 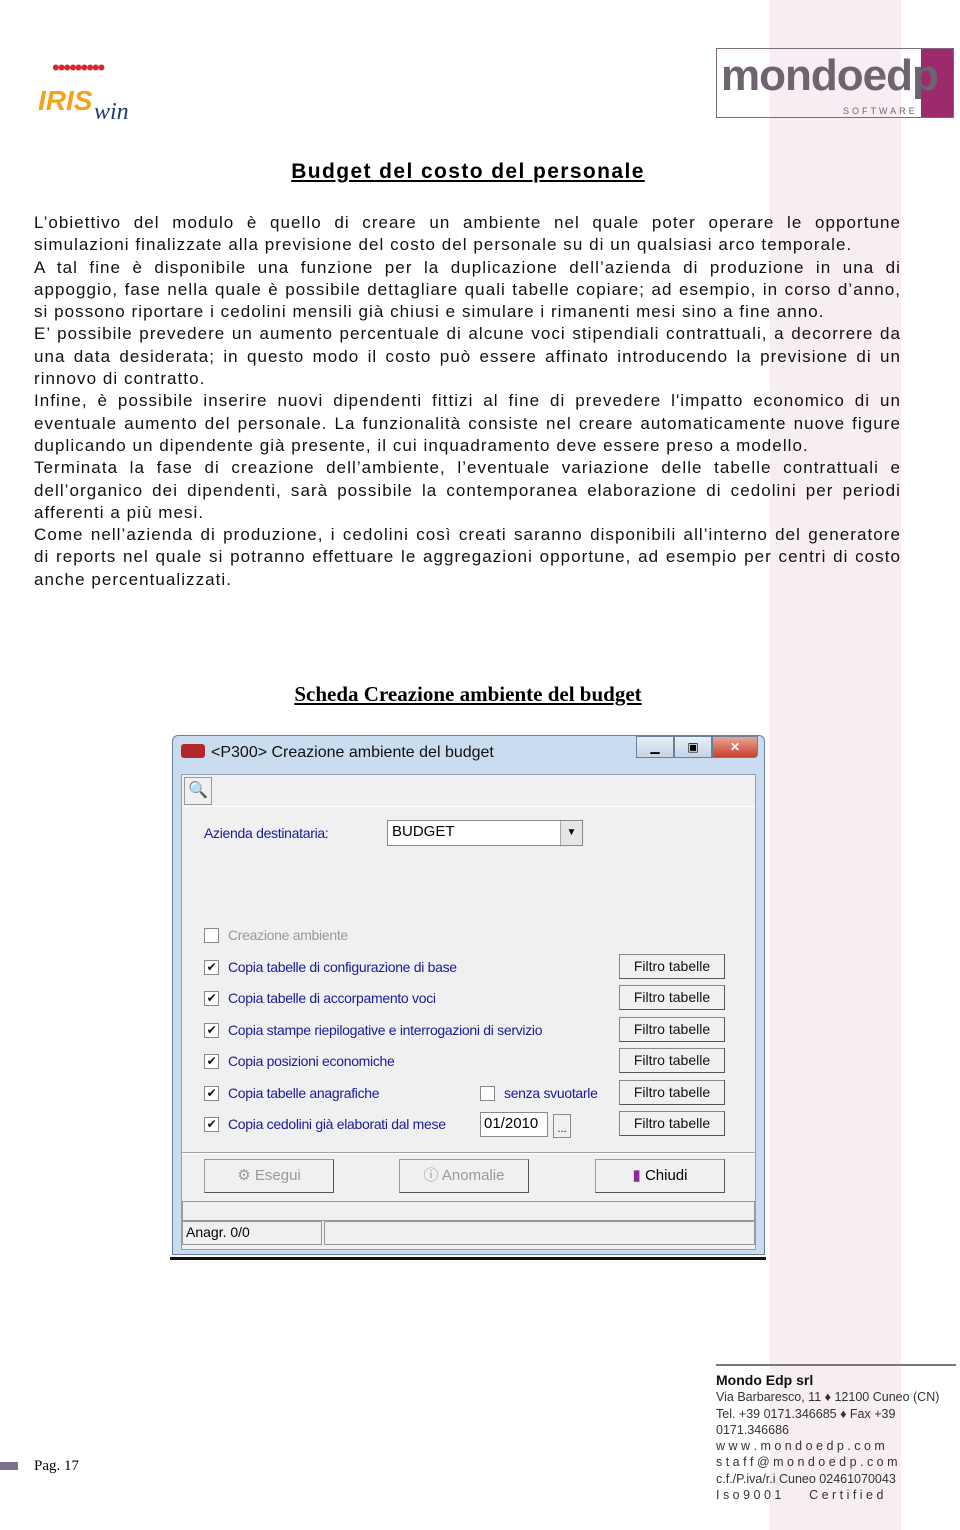 I want to click on minimize-button: ▁, so click(x=655, y=747).